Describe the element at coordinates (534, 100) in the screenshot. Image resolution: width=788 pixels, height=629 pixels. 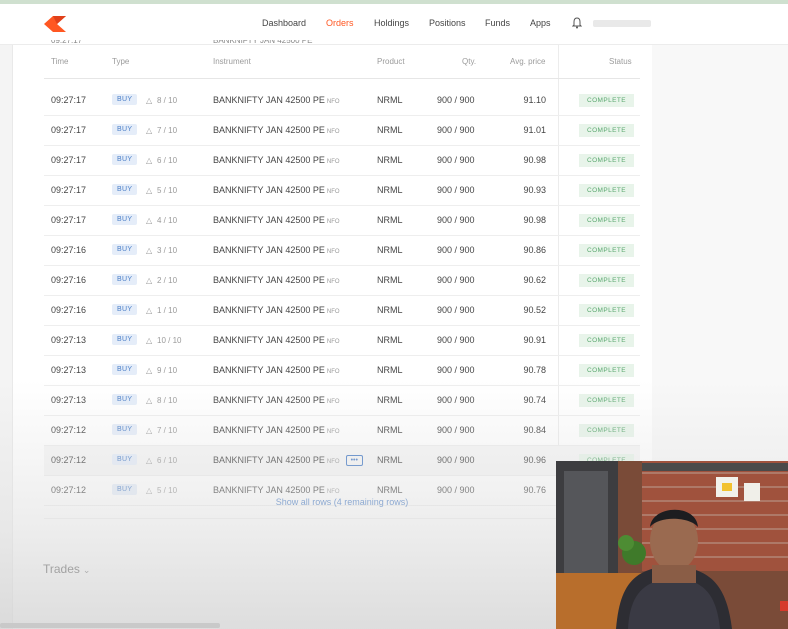
I see `avg-price: 91.10` at that location.